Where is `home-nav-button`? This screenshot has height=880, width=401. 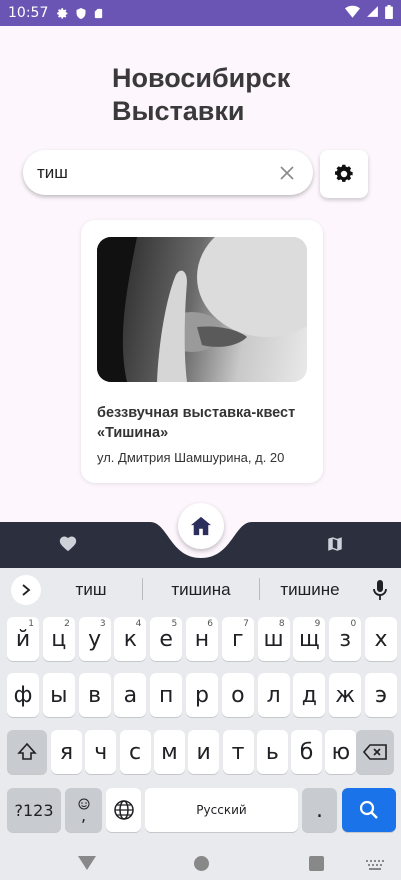 home-nav-button is located at coordinates (201, 526).